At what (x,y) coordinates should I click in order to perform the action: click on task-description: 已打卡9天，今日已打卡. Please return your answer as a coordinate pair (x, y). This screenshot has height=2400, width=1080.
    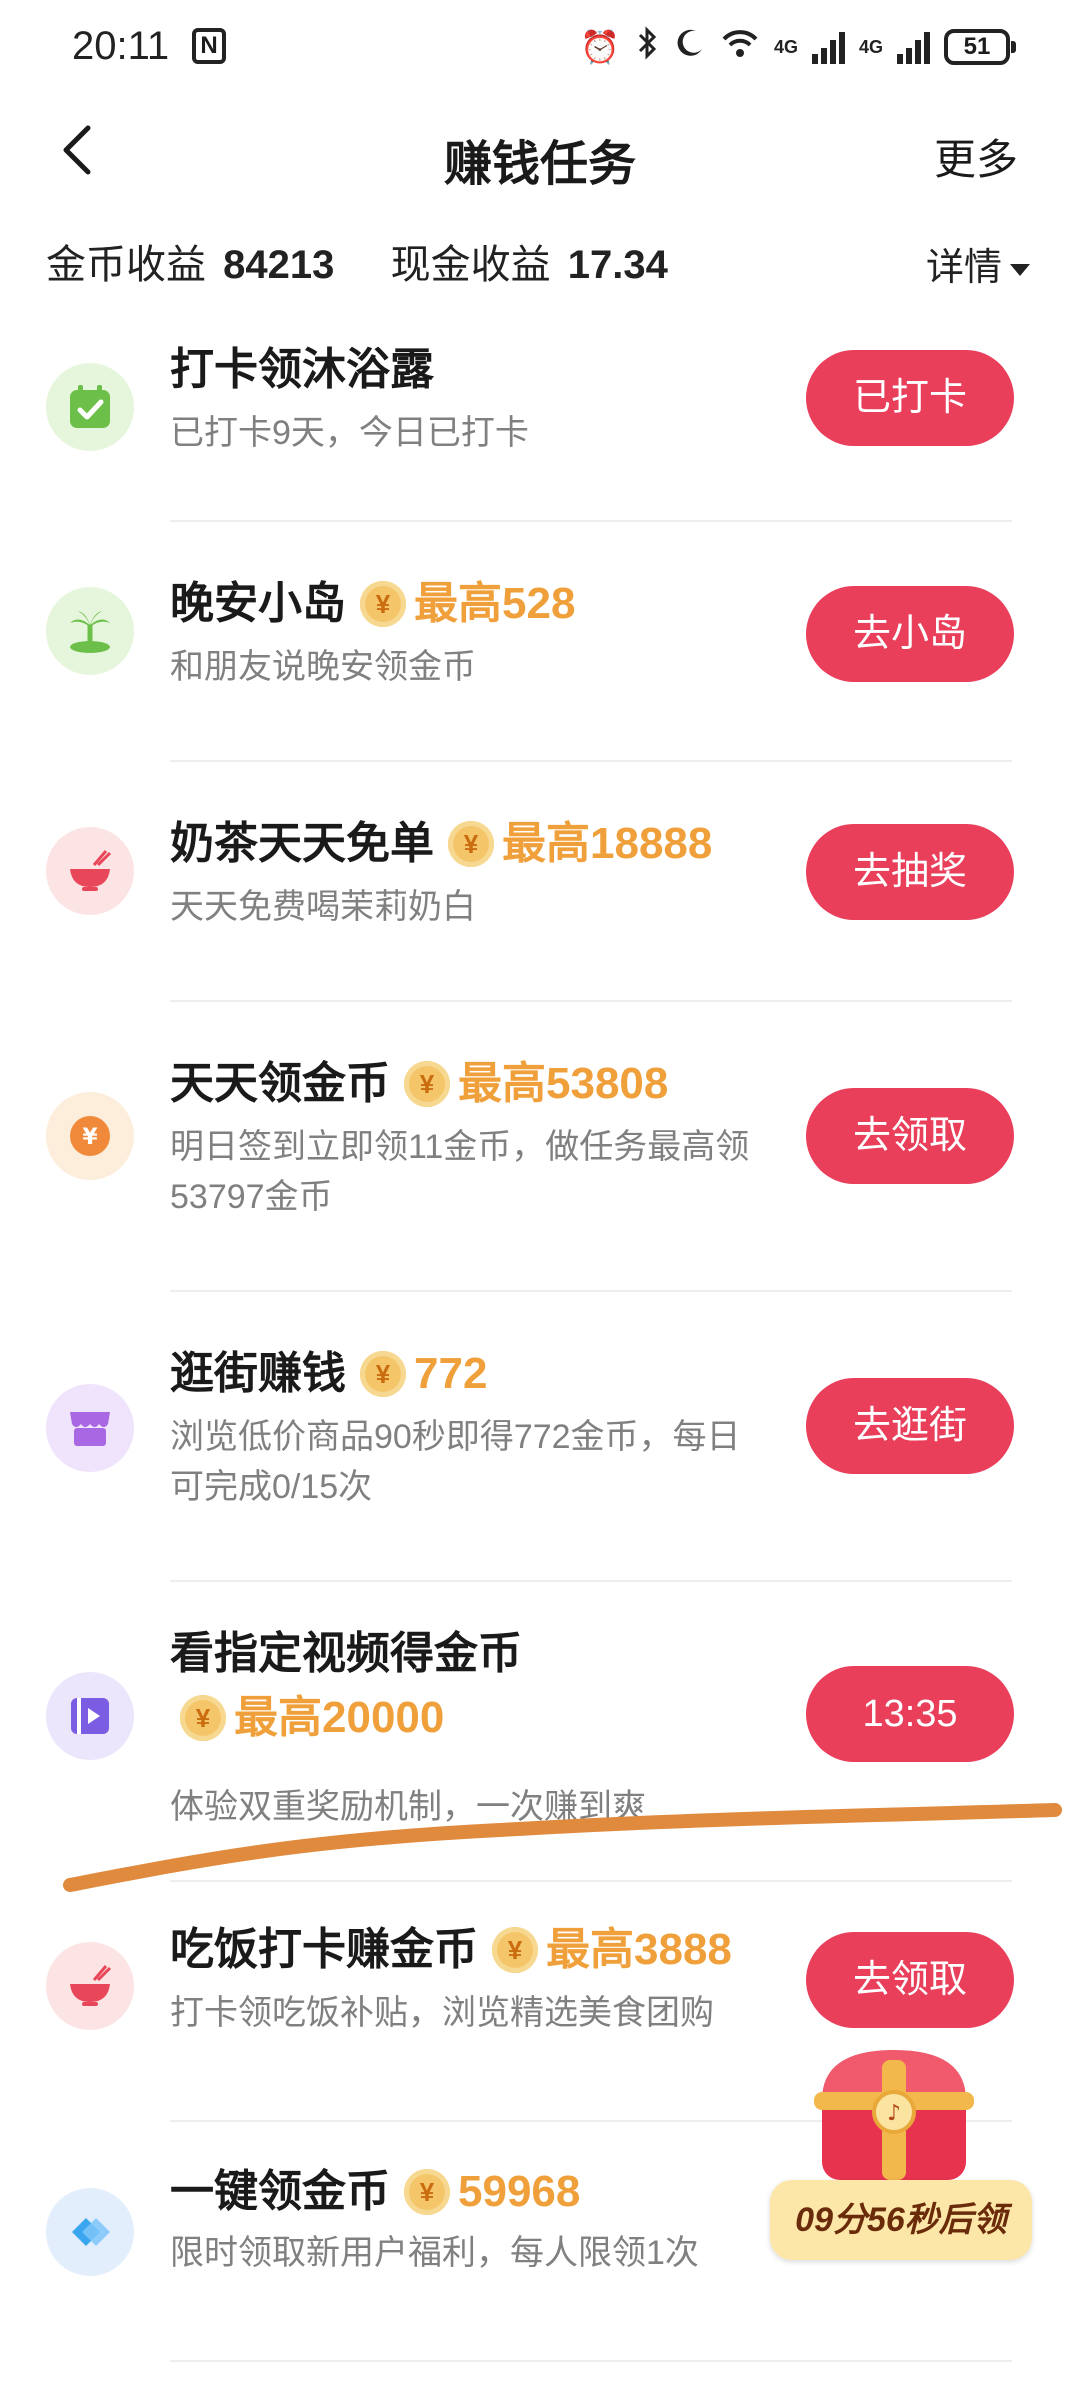
    Looking at the image, I should click on (349, 433).